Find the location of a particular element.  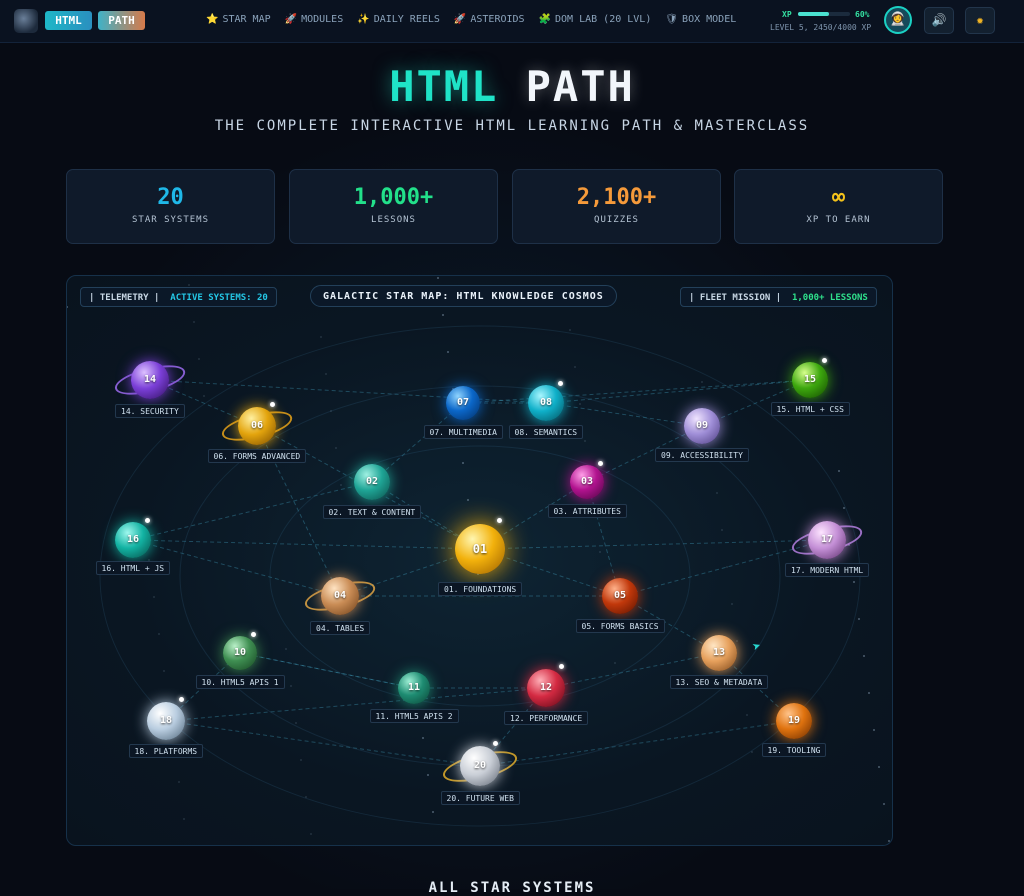

planet-02: 02 is located at coordinates (372, 482).